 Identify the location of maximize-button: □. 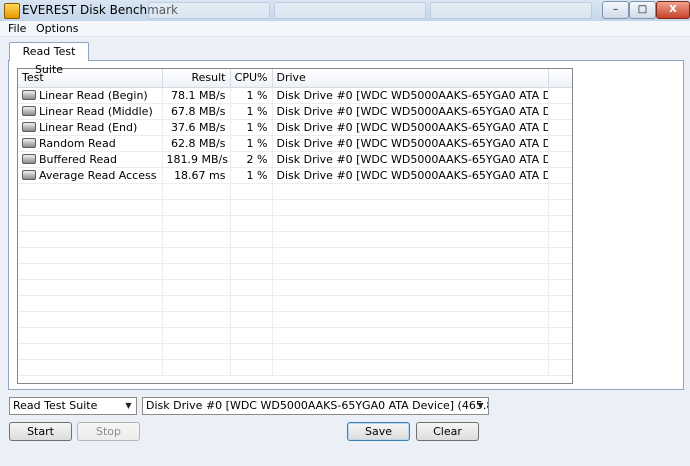
(642, 10).